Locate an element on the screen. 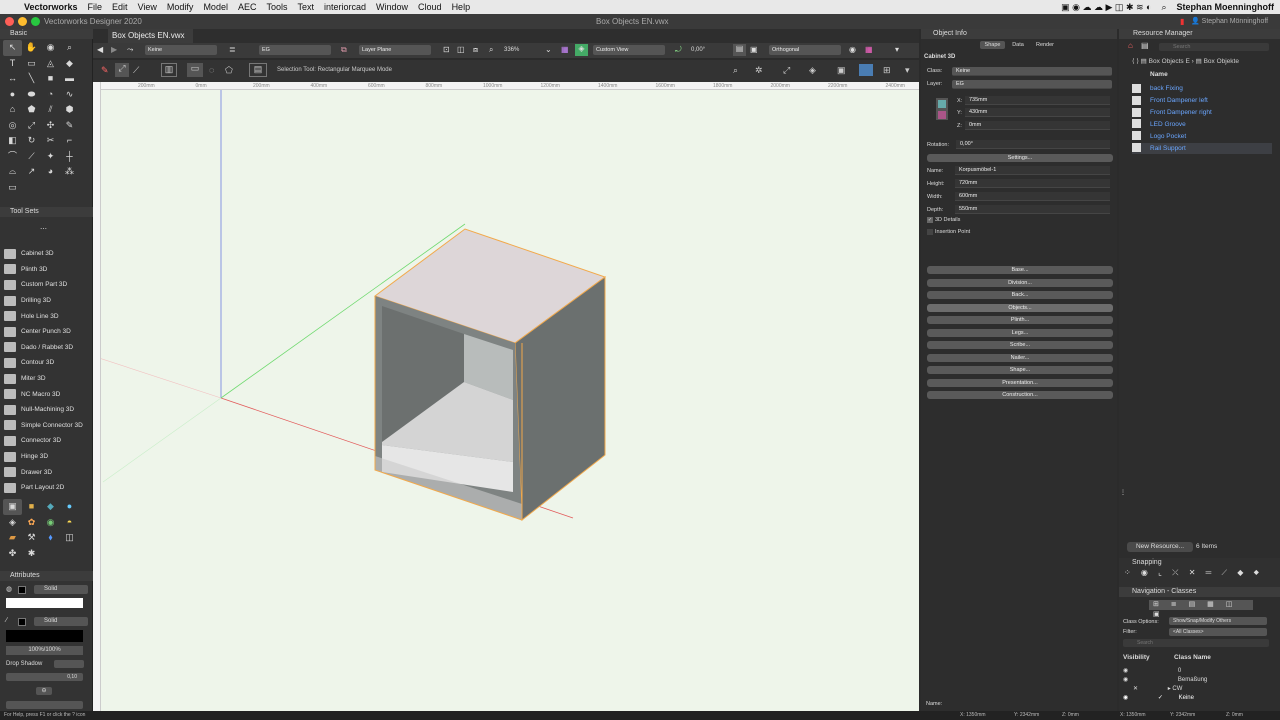 This screenshot has height=720, width=1280. menu-help: Help is located at coordinates (461, 7).